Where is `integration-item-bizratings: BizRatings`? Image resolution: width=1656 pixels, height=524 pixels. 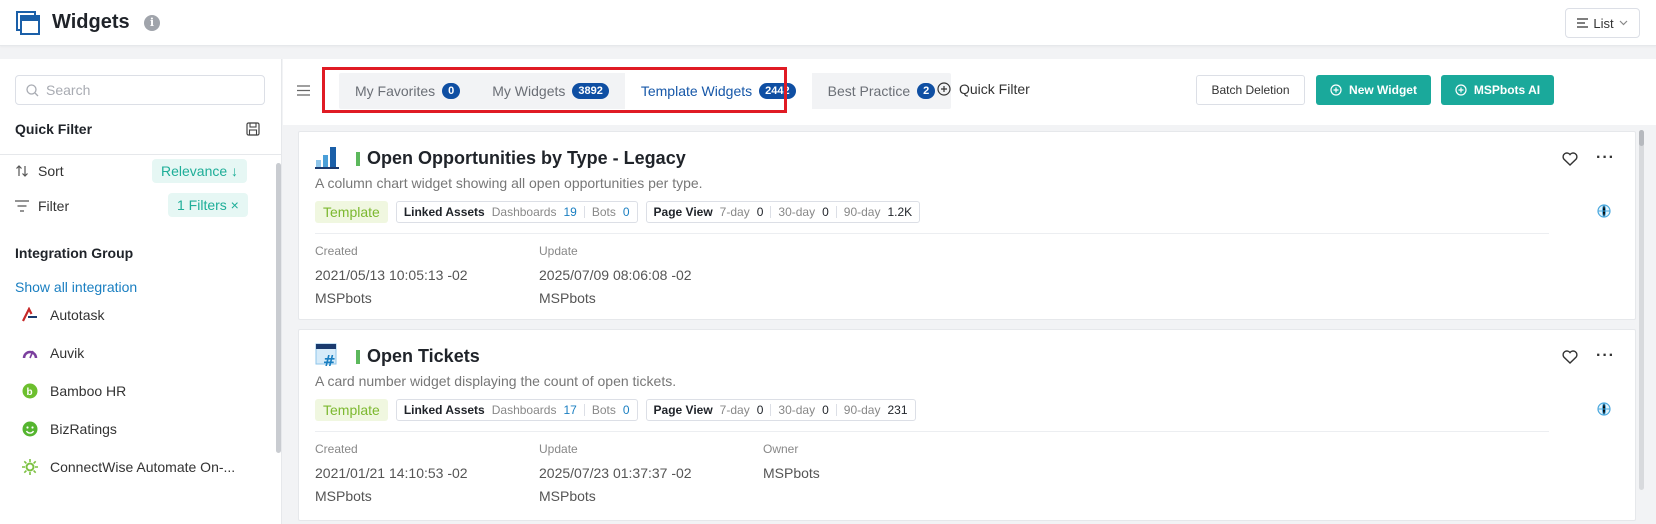
integration-item-bizratings: BizRatings is located at coordinates (69, 429).